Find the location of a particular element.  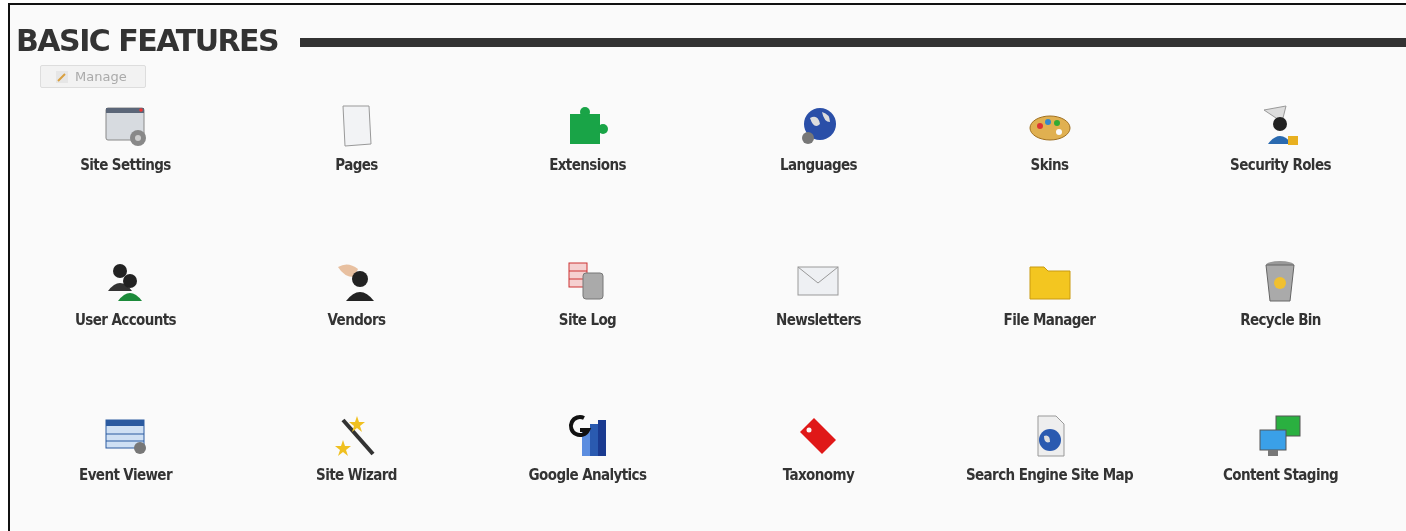

feature-link: Google Analytics is located at coordinates (587, 468).